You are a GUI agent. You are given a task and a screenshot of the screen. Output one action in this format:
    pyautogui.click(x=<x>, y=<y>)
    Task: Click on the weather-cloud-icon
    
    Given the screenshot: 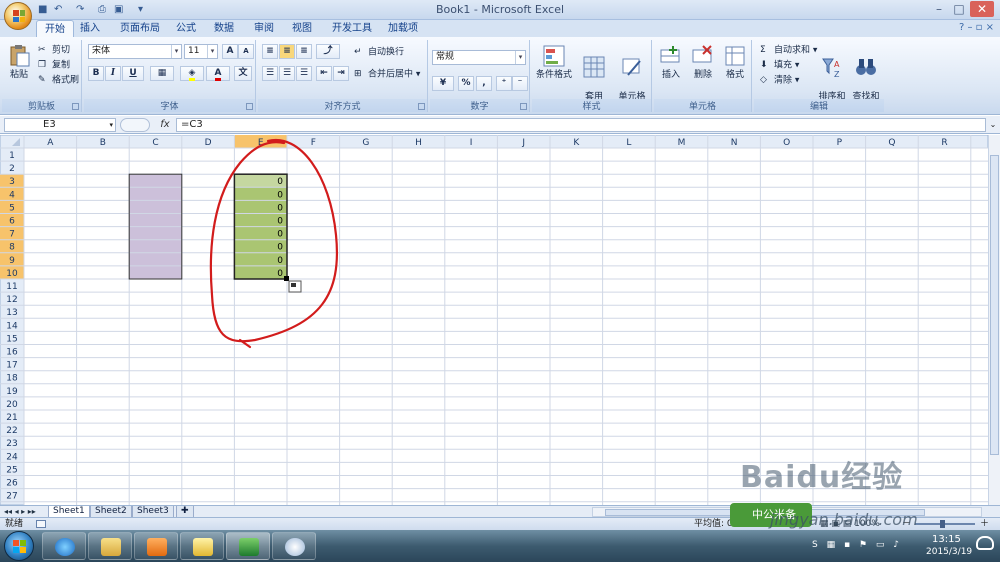 What is the action you would take?
    pyautogui.click(x=985, y=543)
    